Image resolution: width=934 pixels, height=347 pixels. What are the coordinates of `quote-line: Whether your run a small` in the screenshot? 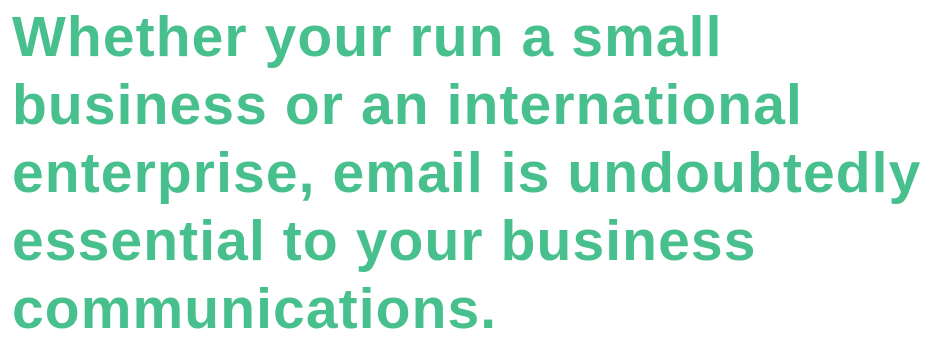 It's located at (367, 37).